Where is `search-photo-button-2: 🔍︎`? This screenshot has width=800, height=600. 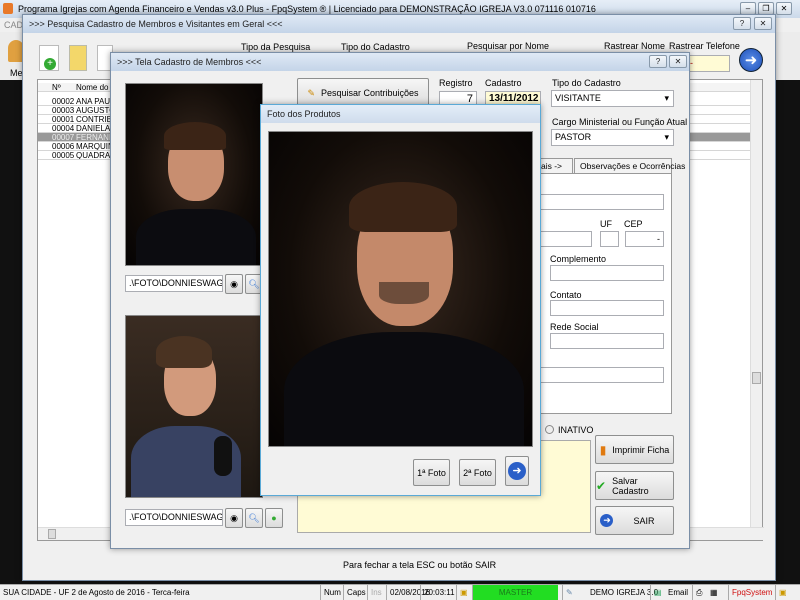 search-photo-button-2: 🔍︎ is located at coordinates (254, 518).